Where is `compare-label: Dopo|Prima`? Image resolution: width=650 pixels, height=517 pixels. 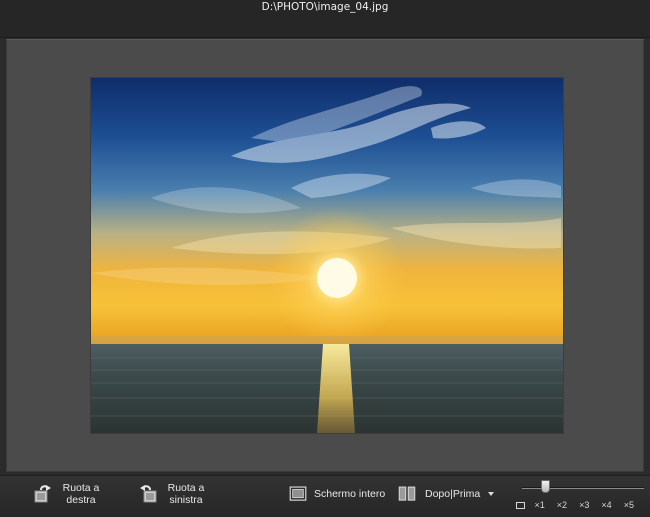
compare-label: Dopo|Prima is located at coordinates (452, 494).